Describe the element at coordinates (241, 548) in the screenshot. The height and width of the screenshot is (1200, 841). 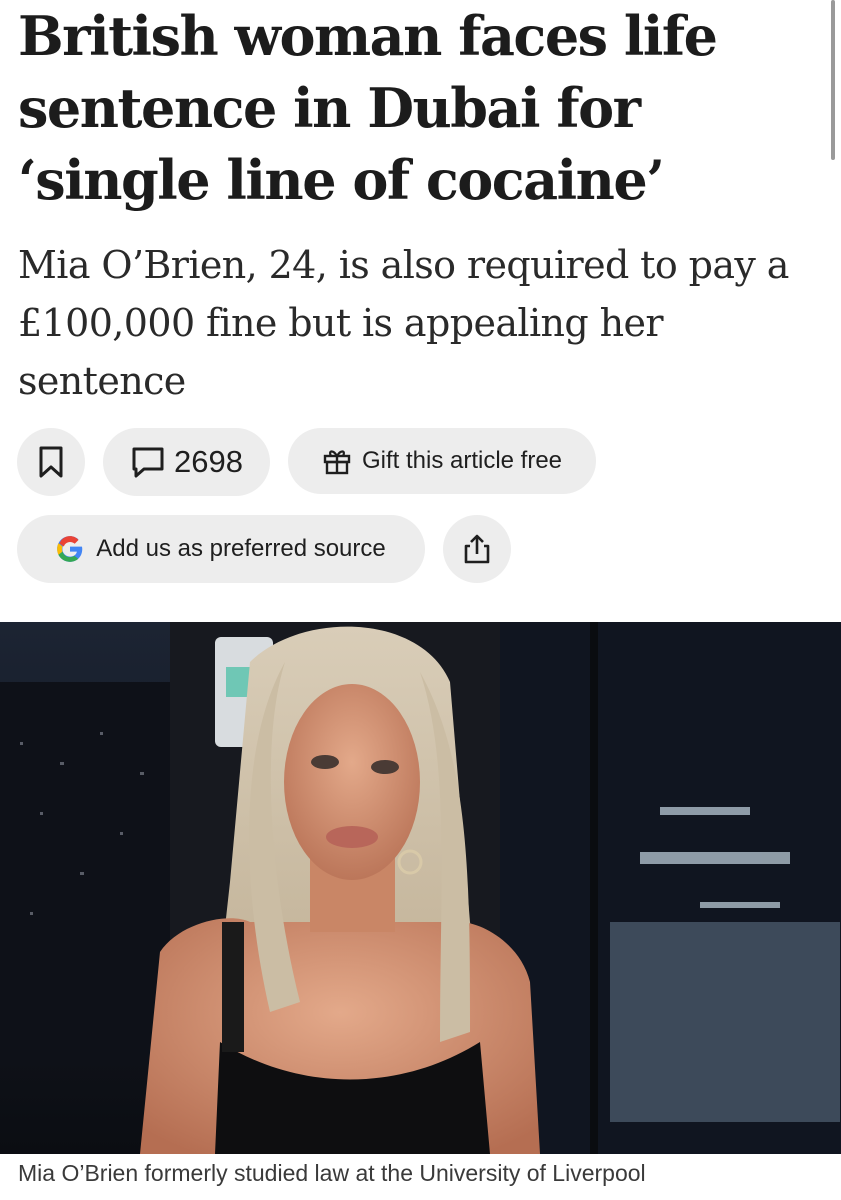
I see `preferred-source-label: Add us as preferred source` at that location.